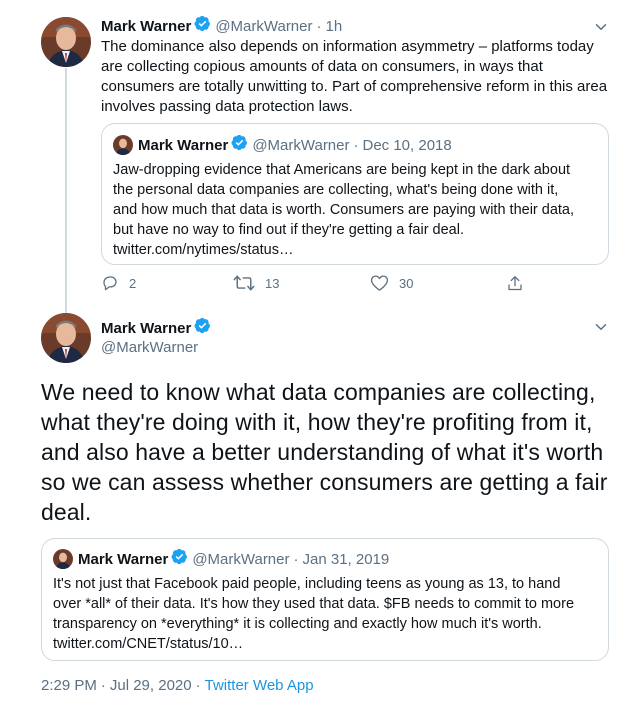 This screenshot has width=644, height=716. Describe the element at coordinates (379, 283) in the screenshot. I see `like-icon` at that location.